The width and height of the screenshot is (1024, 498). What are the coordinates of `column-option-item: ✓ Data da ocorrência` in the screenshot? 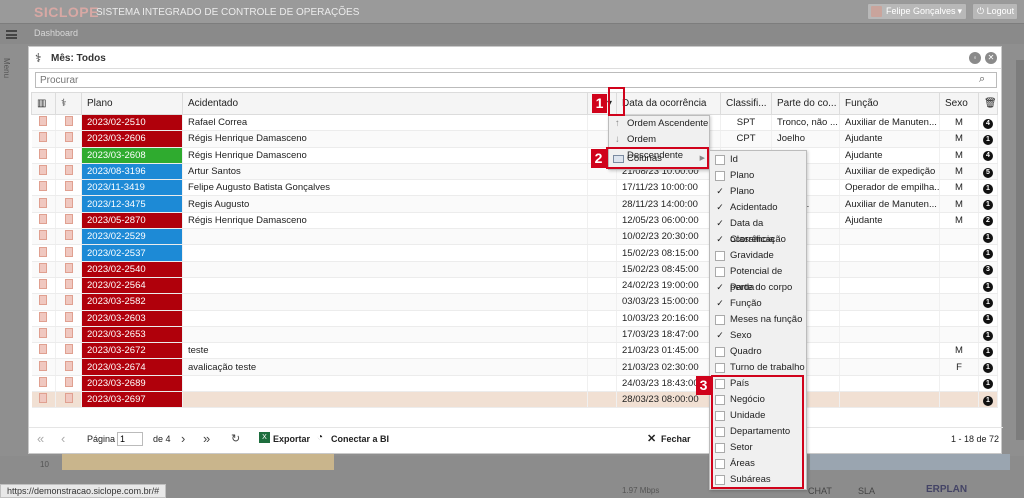 It's located at (758, 230).